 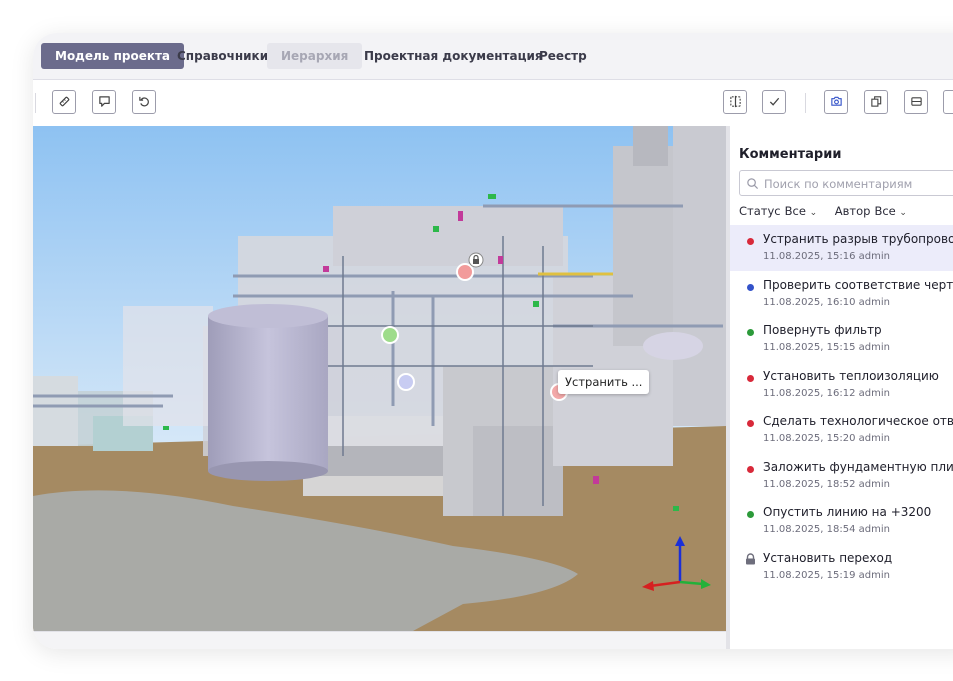 I want to click on section-box-button, so click(x=916, y=102).